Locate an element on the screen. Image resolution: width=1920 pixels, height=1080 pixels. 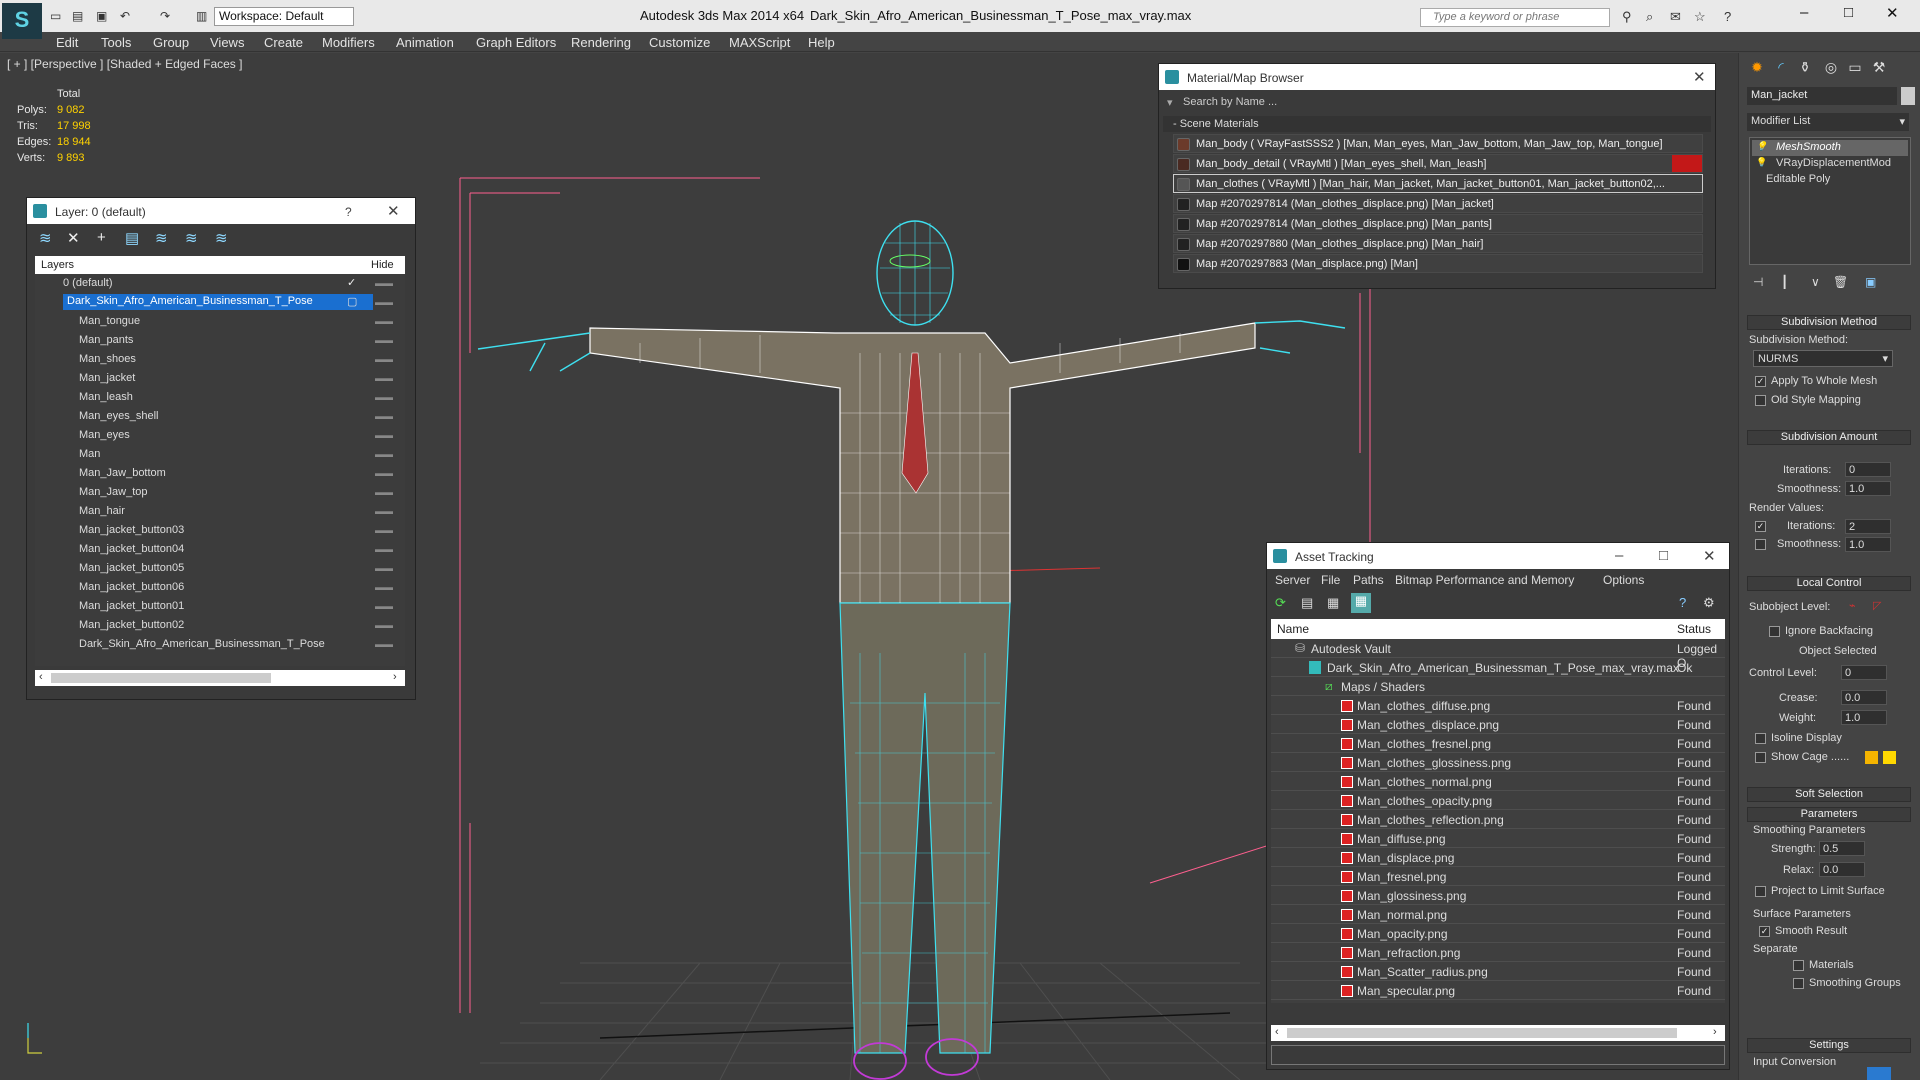
ignore-backfacing-checkbox is located at coordinates (1774, 631).